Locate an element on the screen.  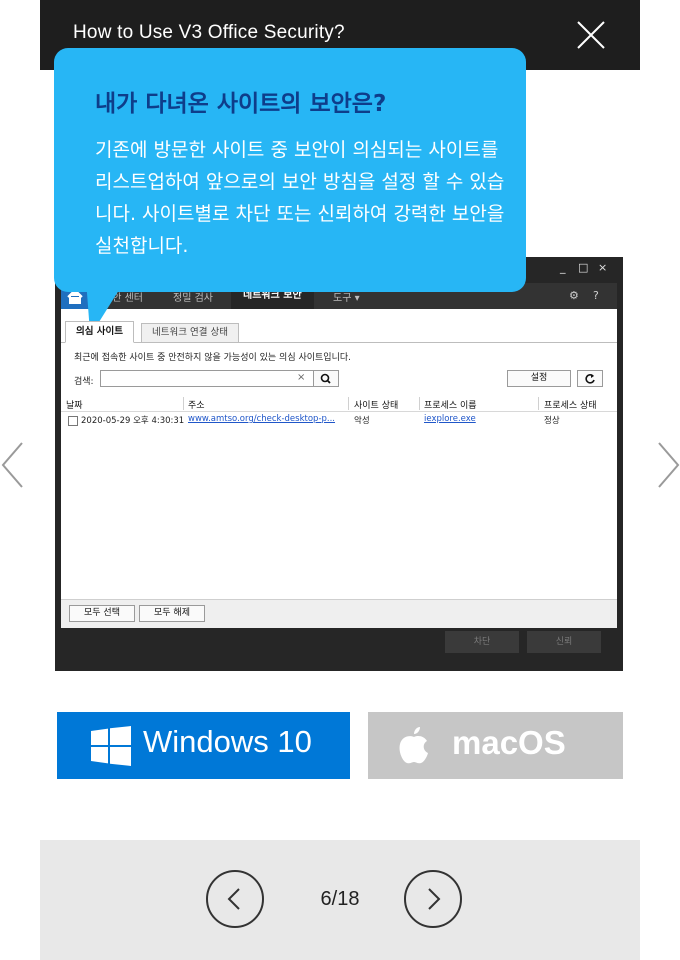
settings-button: 설정 is located at coordinates (539, 378).